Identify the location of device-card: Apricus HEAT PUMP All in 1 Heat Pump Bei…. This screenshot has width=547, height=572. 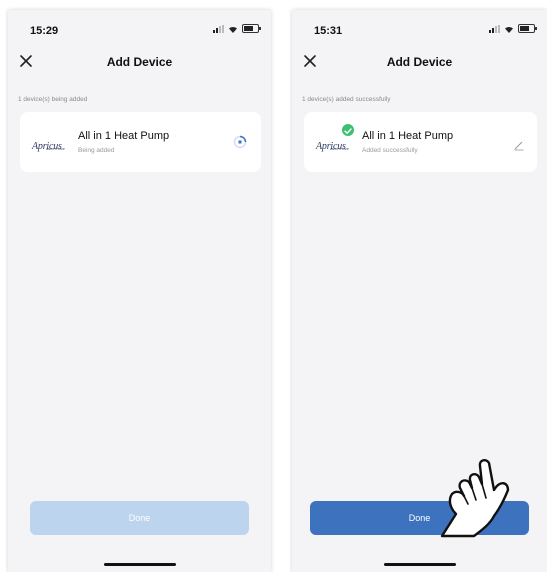
(140, 142).